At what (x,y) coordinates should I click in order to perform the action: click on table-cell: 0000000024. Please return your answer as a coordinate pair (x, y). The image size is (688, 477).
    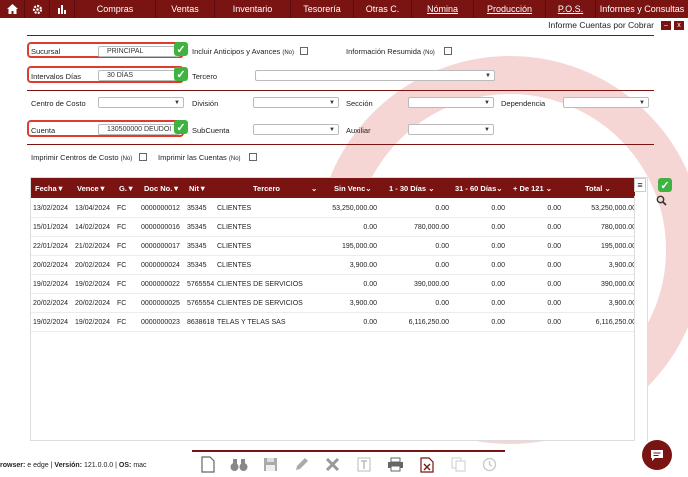
    Looking at the image, I should click on (160, 265).